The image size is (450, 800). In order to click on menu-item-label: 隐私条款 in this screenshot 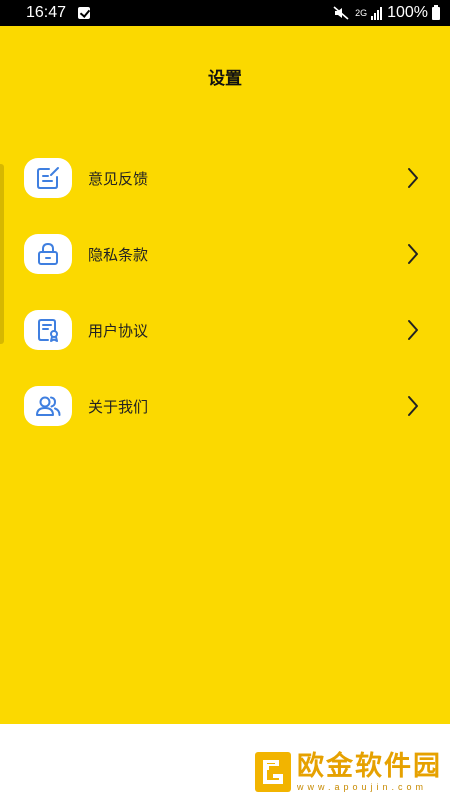, I will do `click(118, 254)`.